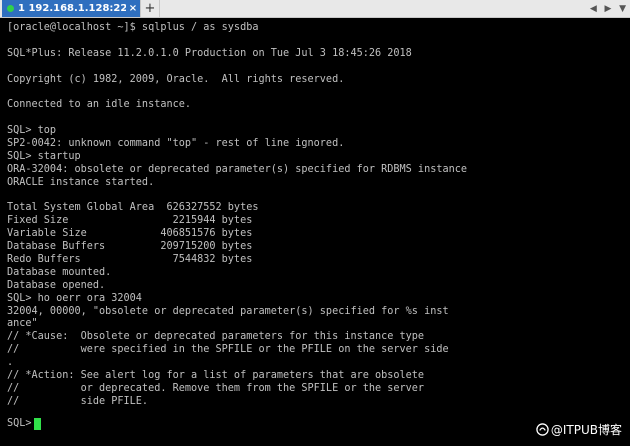 This screenshot has width=630, height=446. I want to click on terminal-line: Database Buffers 209715200 bytes, so click(130, 247).